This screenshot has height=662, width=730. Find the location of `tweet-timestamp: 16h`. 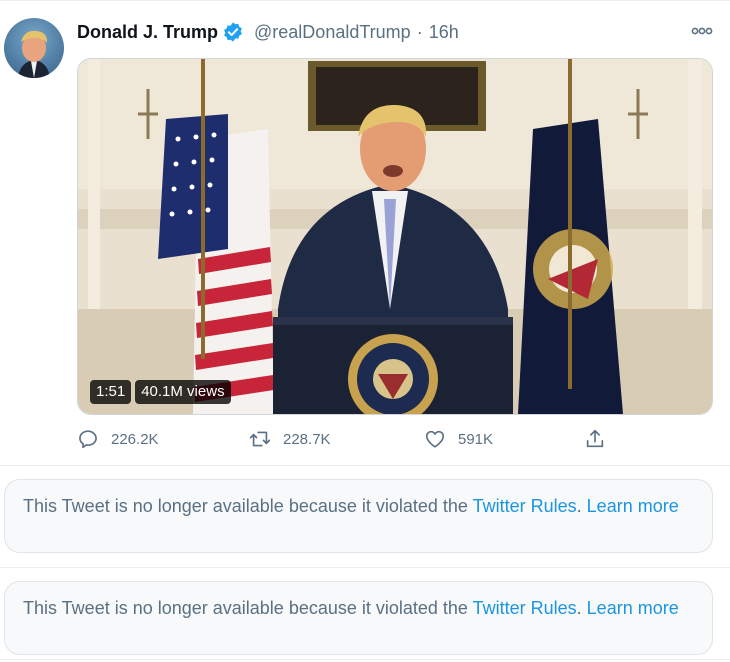

tweet-timestamp: 16h is located at coordinates (444, 32).